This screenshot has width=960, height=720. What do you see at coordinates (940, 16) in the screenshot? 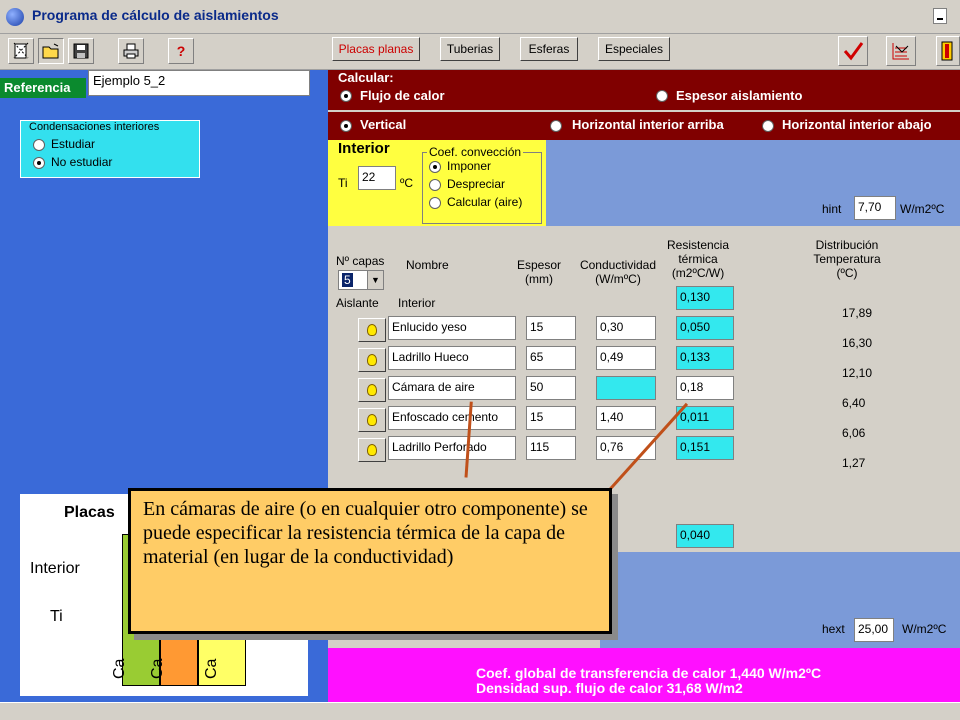
I see `minimize-button` at bounding box center [940, 16].